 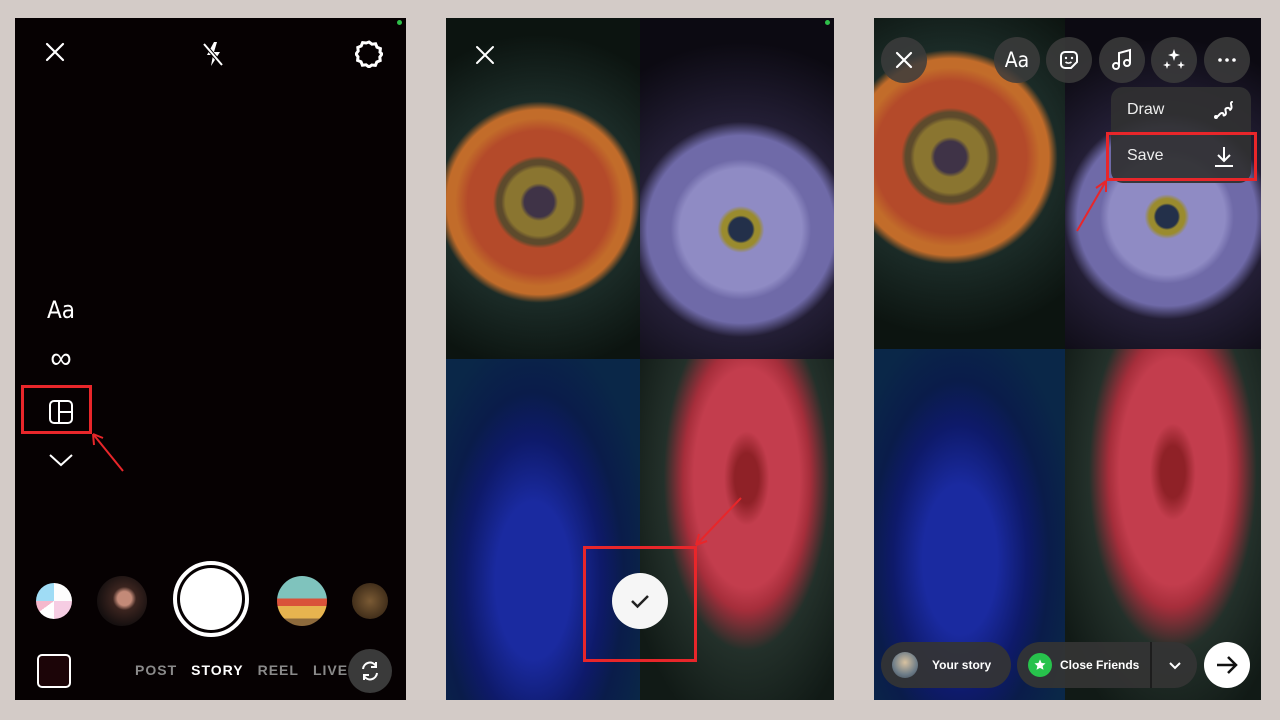 I want to click on more-tools-button, so click(x=61, y=460).